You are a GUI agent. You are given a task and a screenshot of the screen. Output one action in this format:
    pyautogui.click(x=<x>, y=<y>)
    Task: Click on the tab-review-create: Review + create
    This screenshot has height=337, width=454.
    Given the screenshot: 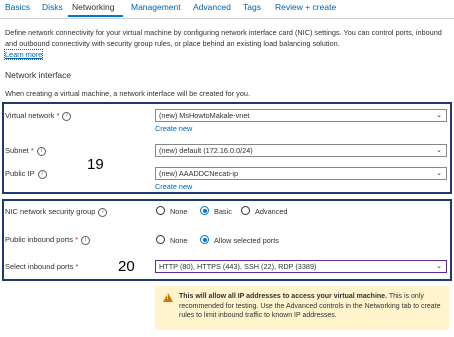 What is the action you would take?
    pyautogui.click(x=305, y=7)
    